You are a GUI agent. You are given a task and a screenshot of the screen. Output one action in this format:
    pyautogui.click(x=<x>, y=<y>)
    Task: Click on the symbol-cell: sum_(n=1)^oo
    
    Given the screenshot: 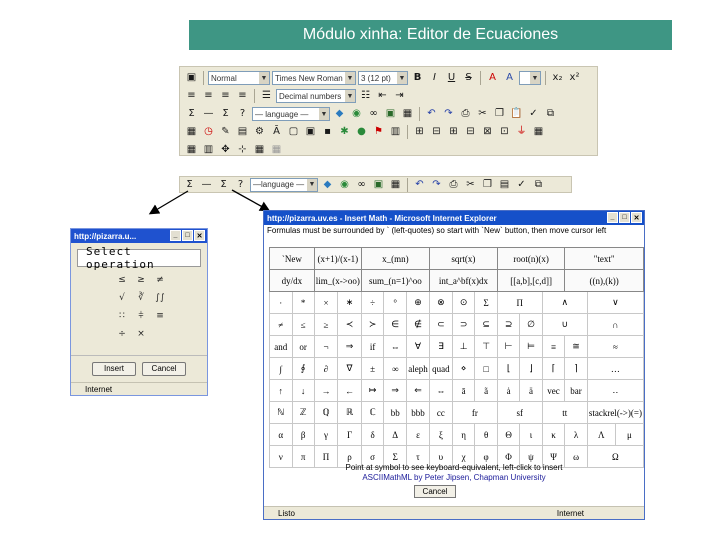 What is the action you would take?
    pyautogui.click(x=395, y=280)
    